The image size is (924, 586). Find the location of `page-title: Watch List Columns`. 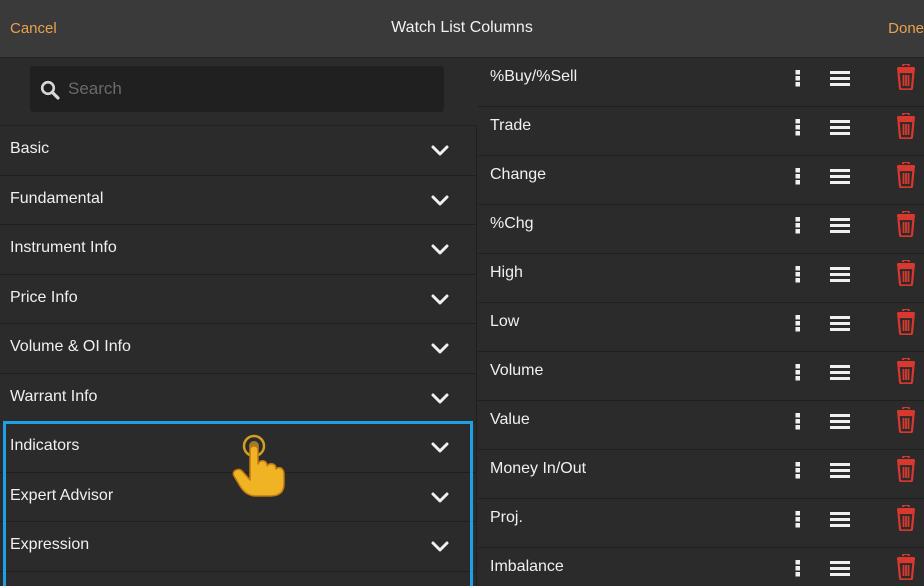

page-title: Watch List Columns is located at coordinates (462, 27).